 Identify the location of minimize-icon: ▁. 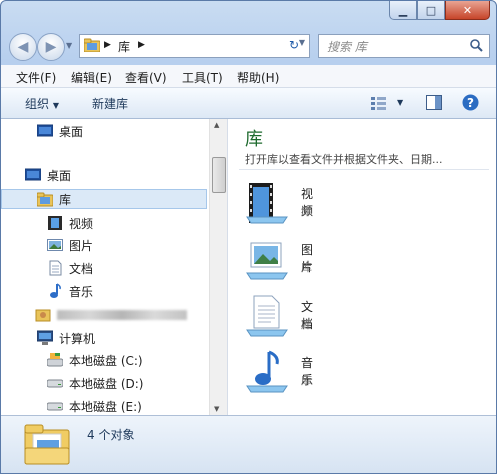
(403, 10).